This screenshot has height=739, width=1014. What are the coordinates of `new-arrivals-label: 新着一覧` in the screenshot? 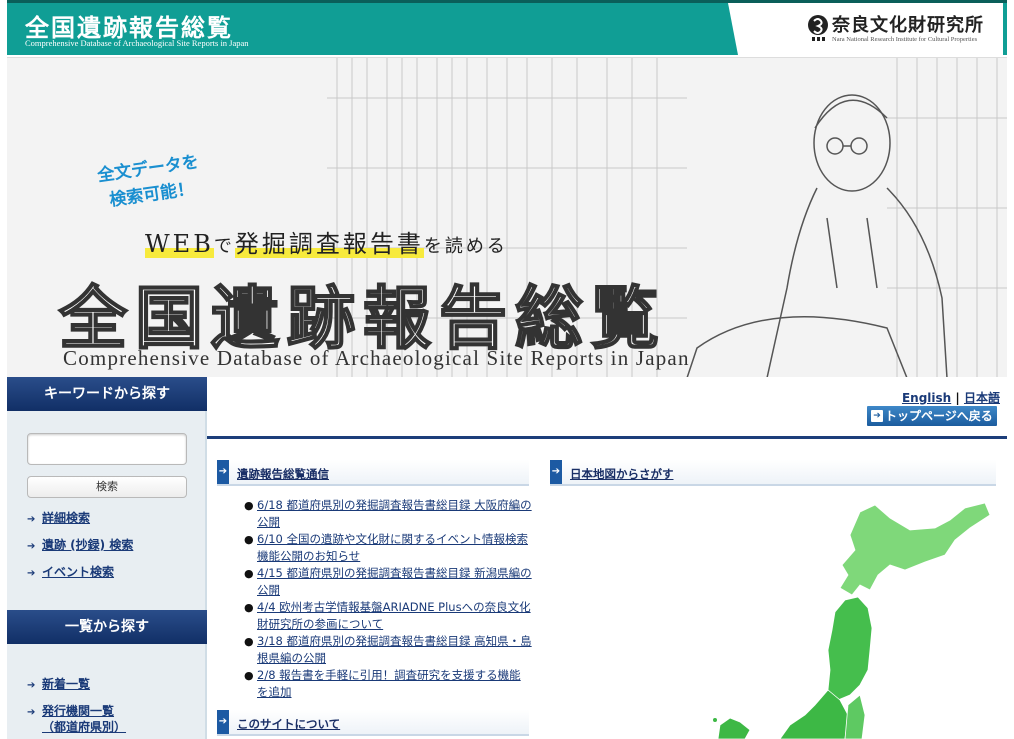 It's located at (66, 684).